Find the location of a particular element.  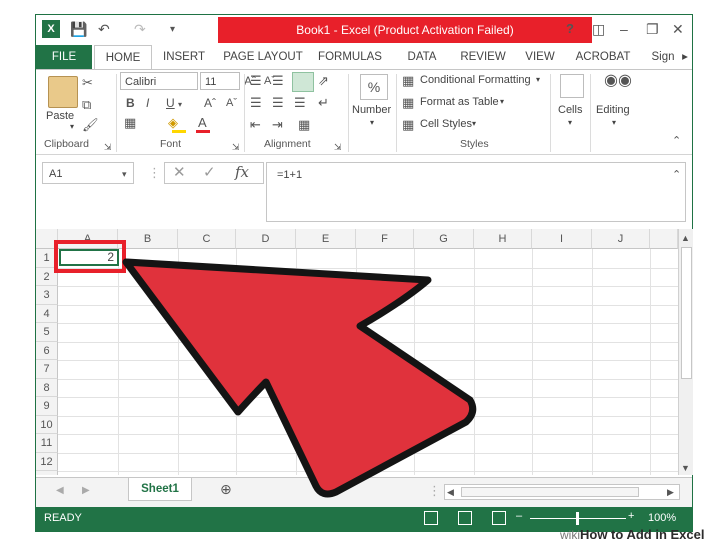

watermark: wikiHow to Add in Excel is located at coordinates (632, 534).